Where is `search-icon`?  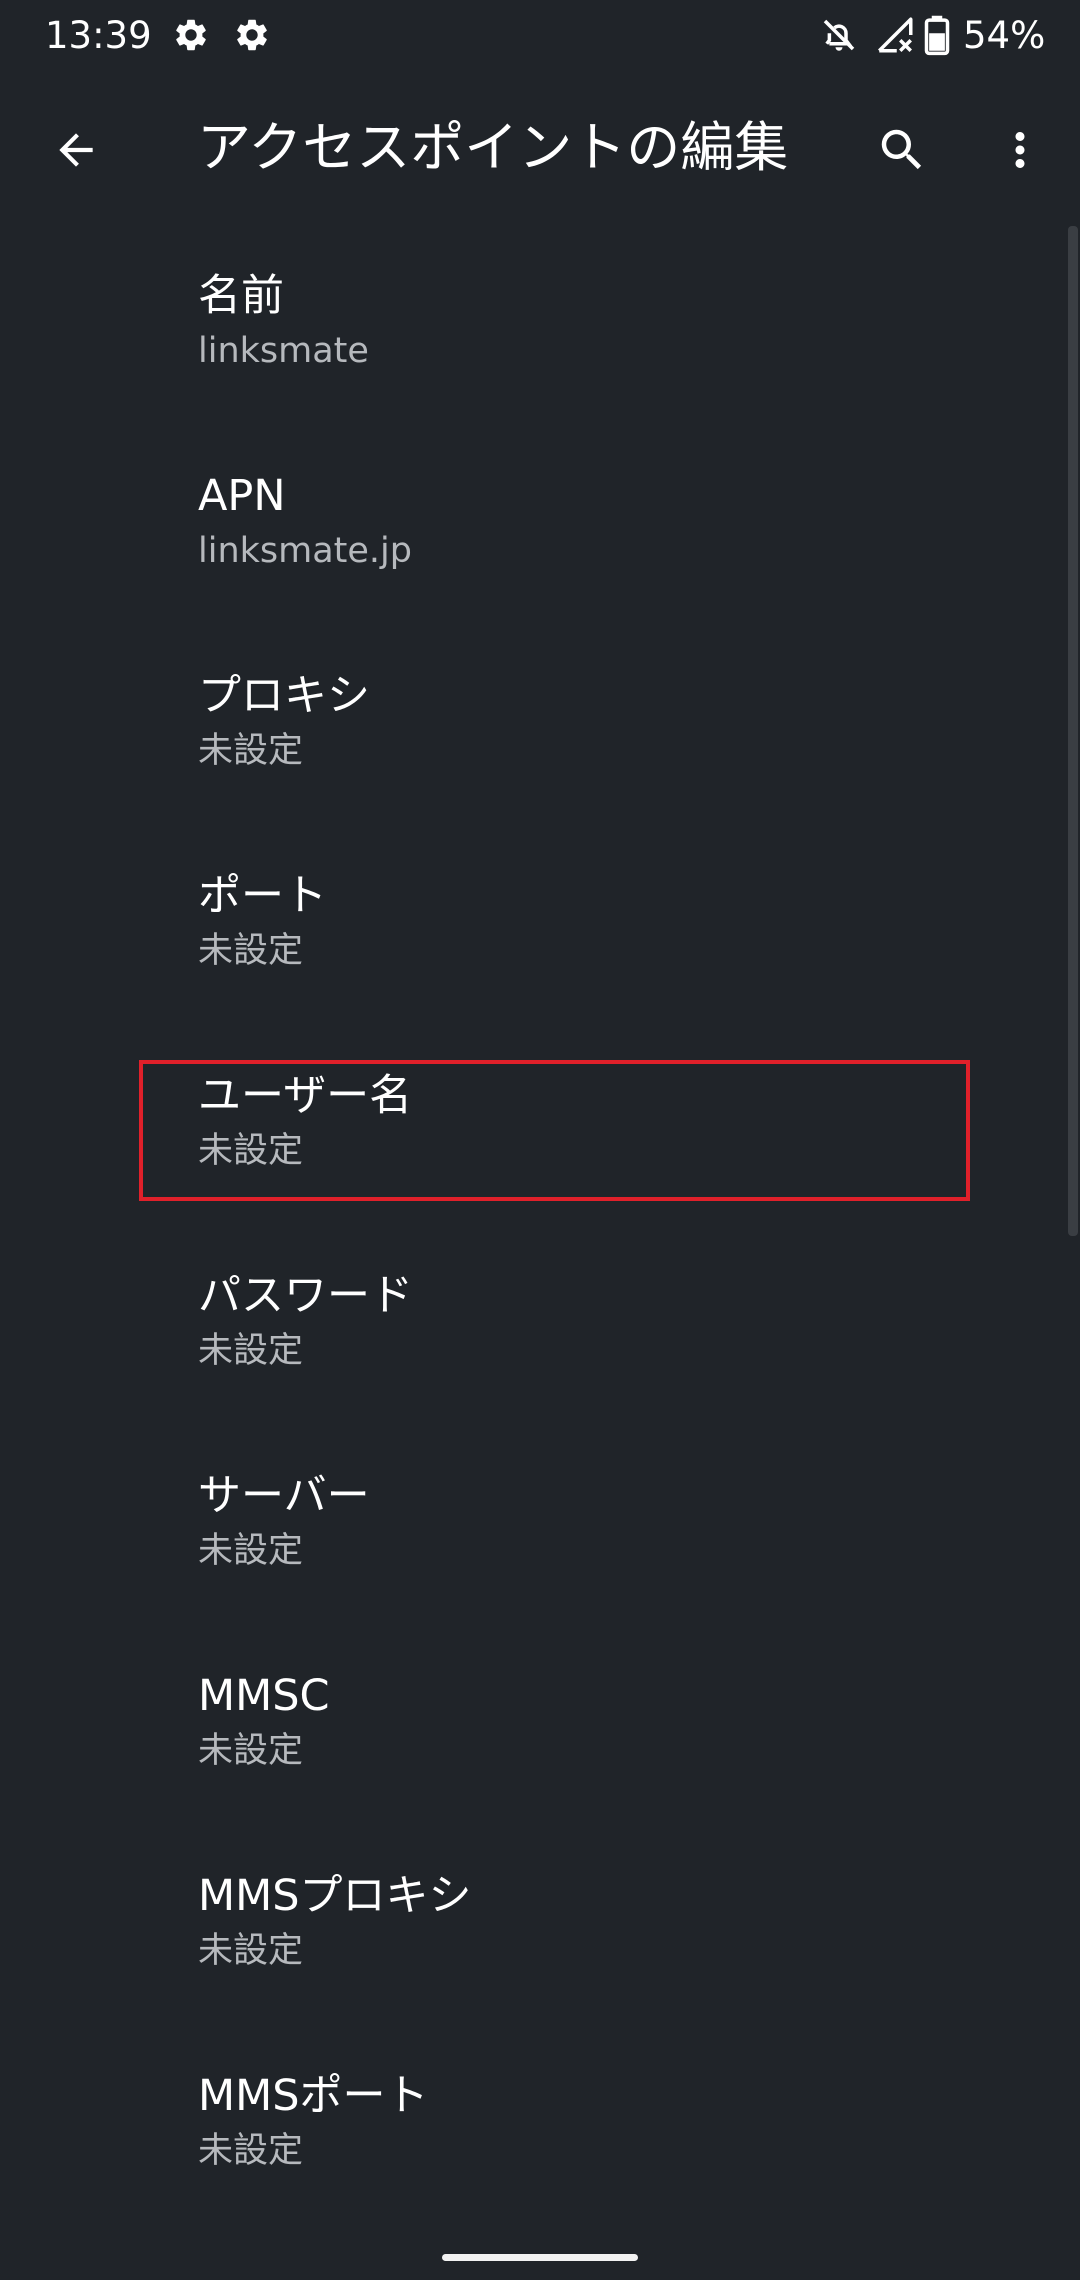 search-icon is located at coordinates (902, 152).